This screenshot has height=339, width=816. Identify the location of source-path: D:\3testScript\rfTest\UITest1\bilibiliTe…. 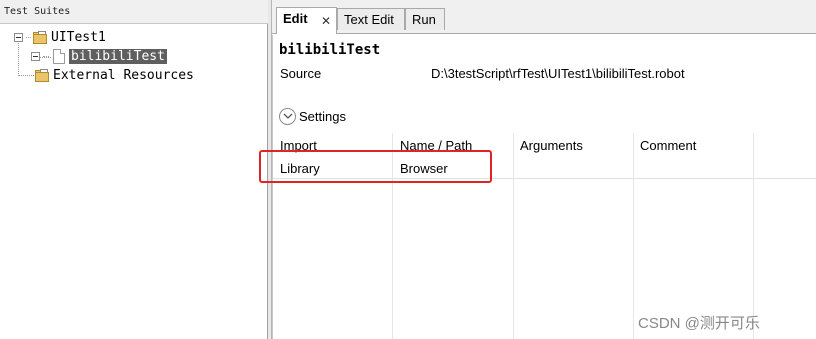
(558, 73).